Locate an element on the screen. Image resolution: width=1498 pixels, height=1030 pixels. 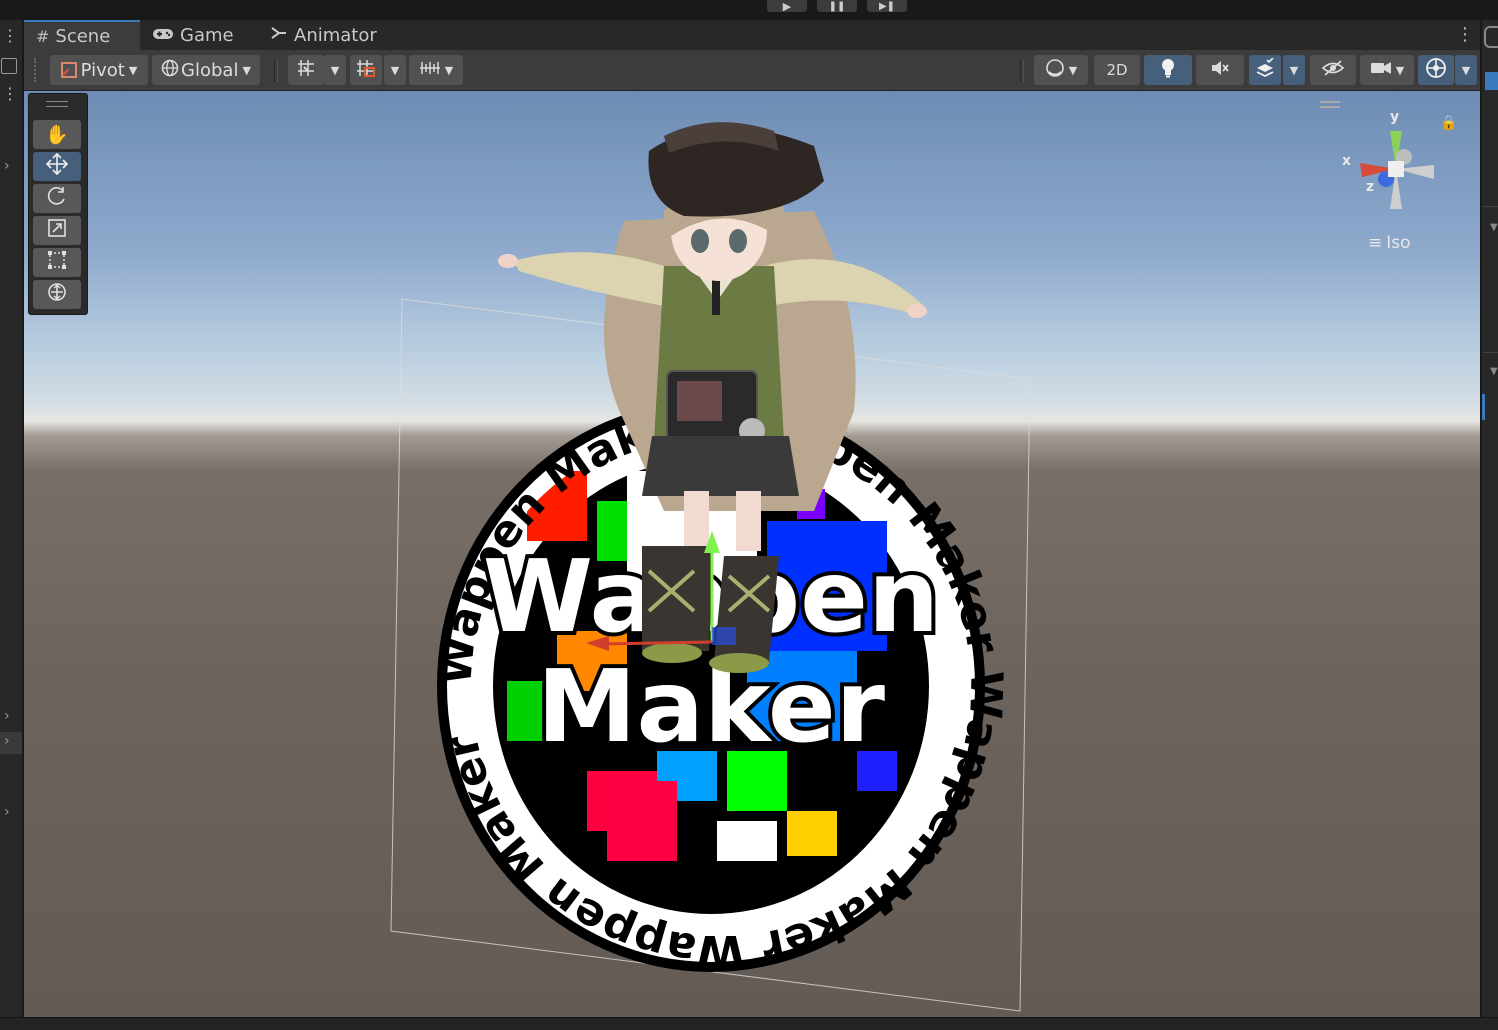
gizmos-toggle is located at coordinates (1436, 70).